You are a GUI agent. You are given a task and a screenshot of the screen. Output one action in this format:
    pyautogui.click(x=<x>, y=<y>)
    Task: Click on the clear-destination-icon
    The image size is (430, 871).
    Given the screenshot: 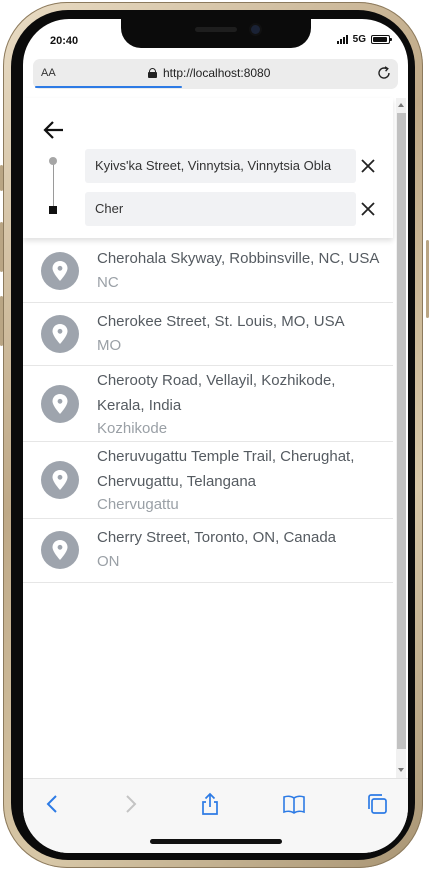 What is the action you would take?
    pyautogui.click(x=368, y=209)
    